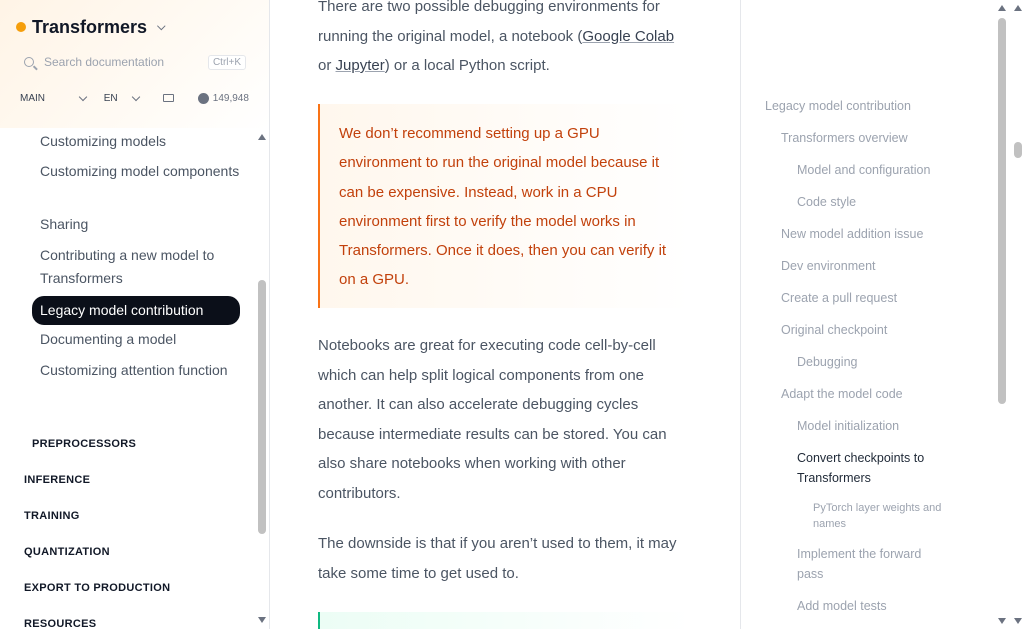  What do you see at coordinates (57, 480) in the screenshot?
I see `sidebar-section-inference: INFERENCE` at bounding box center [57, 480].